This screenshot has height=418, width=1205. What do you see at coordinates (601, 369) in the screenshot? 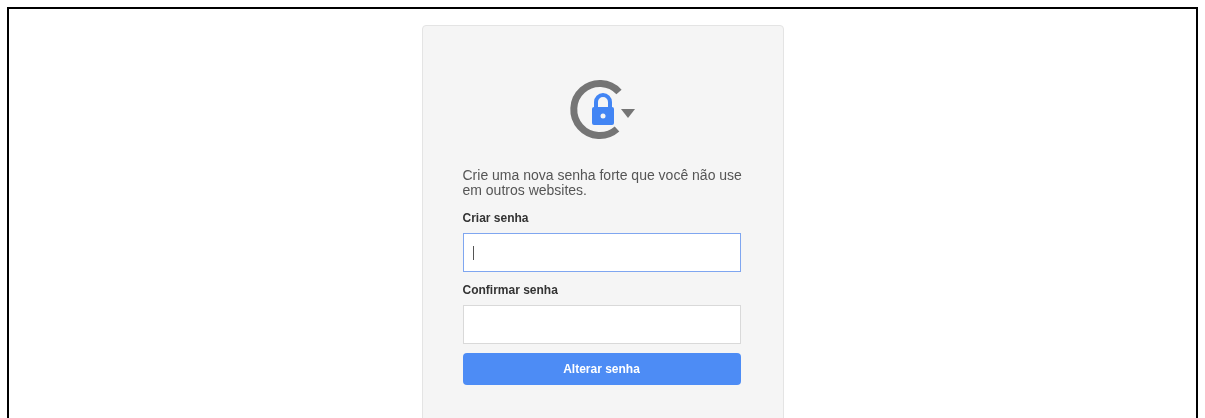
I see `change-password-button: Alterar senha` at bounding box center [601, 369].